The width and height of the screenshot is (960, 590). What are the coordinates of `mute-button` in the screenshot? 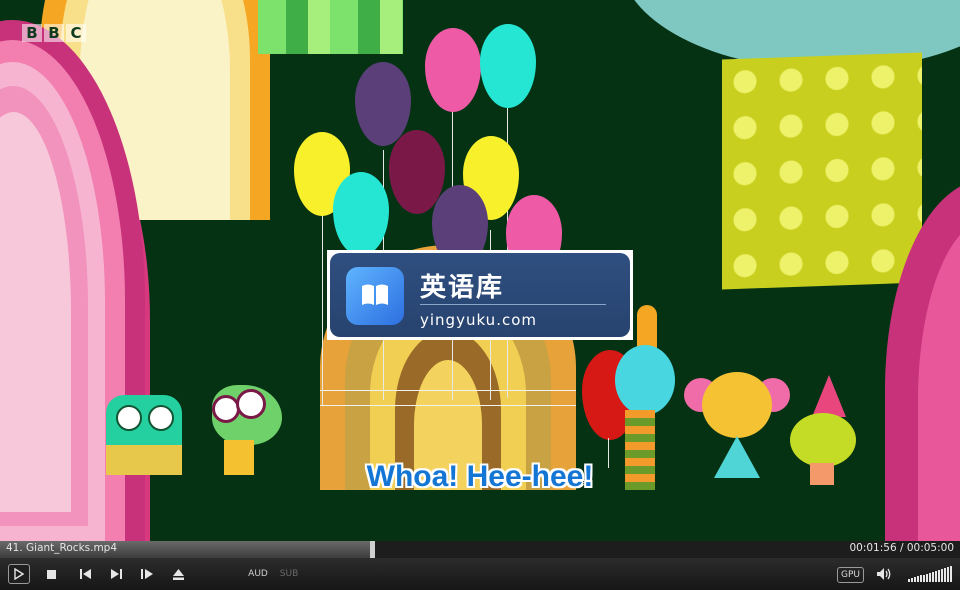 It's located at (884, 574).